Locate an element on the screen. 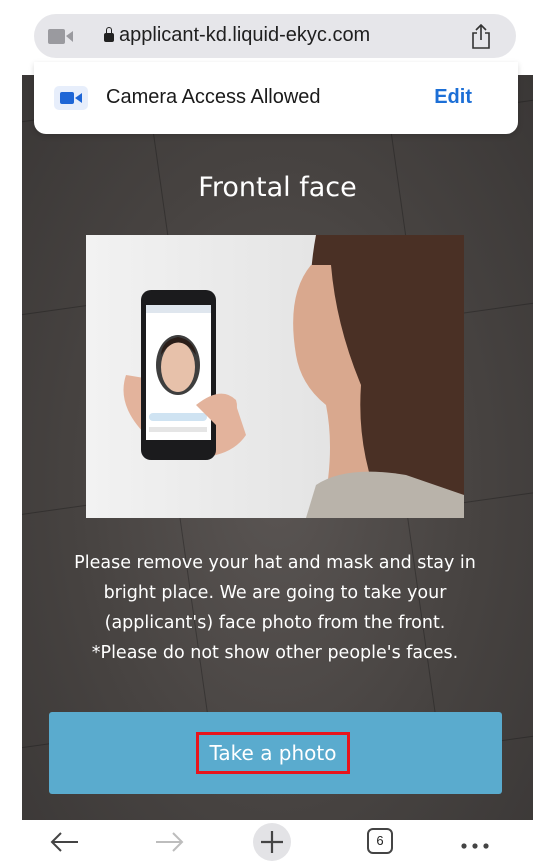 The width and height of the screenshot is (533, 865). share-icon is located at coordinates (481, 37).